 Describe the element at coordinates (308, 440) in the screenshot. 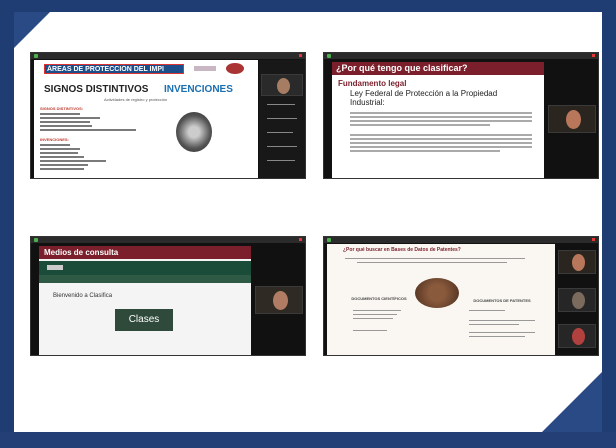

I see `bottom-band` at that location.